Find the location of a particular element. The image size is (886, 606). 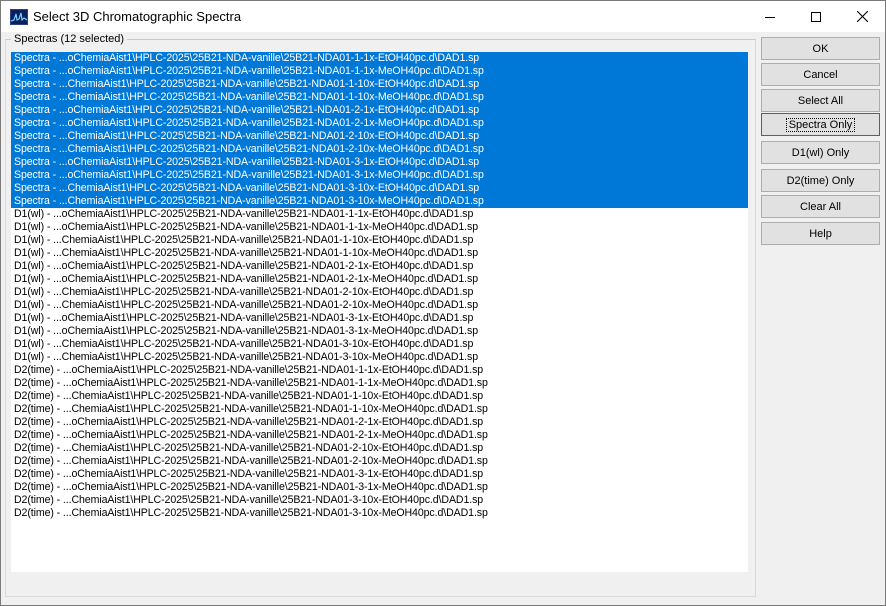

select-all-button: Select All is located at coordinates (820, 100).